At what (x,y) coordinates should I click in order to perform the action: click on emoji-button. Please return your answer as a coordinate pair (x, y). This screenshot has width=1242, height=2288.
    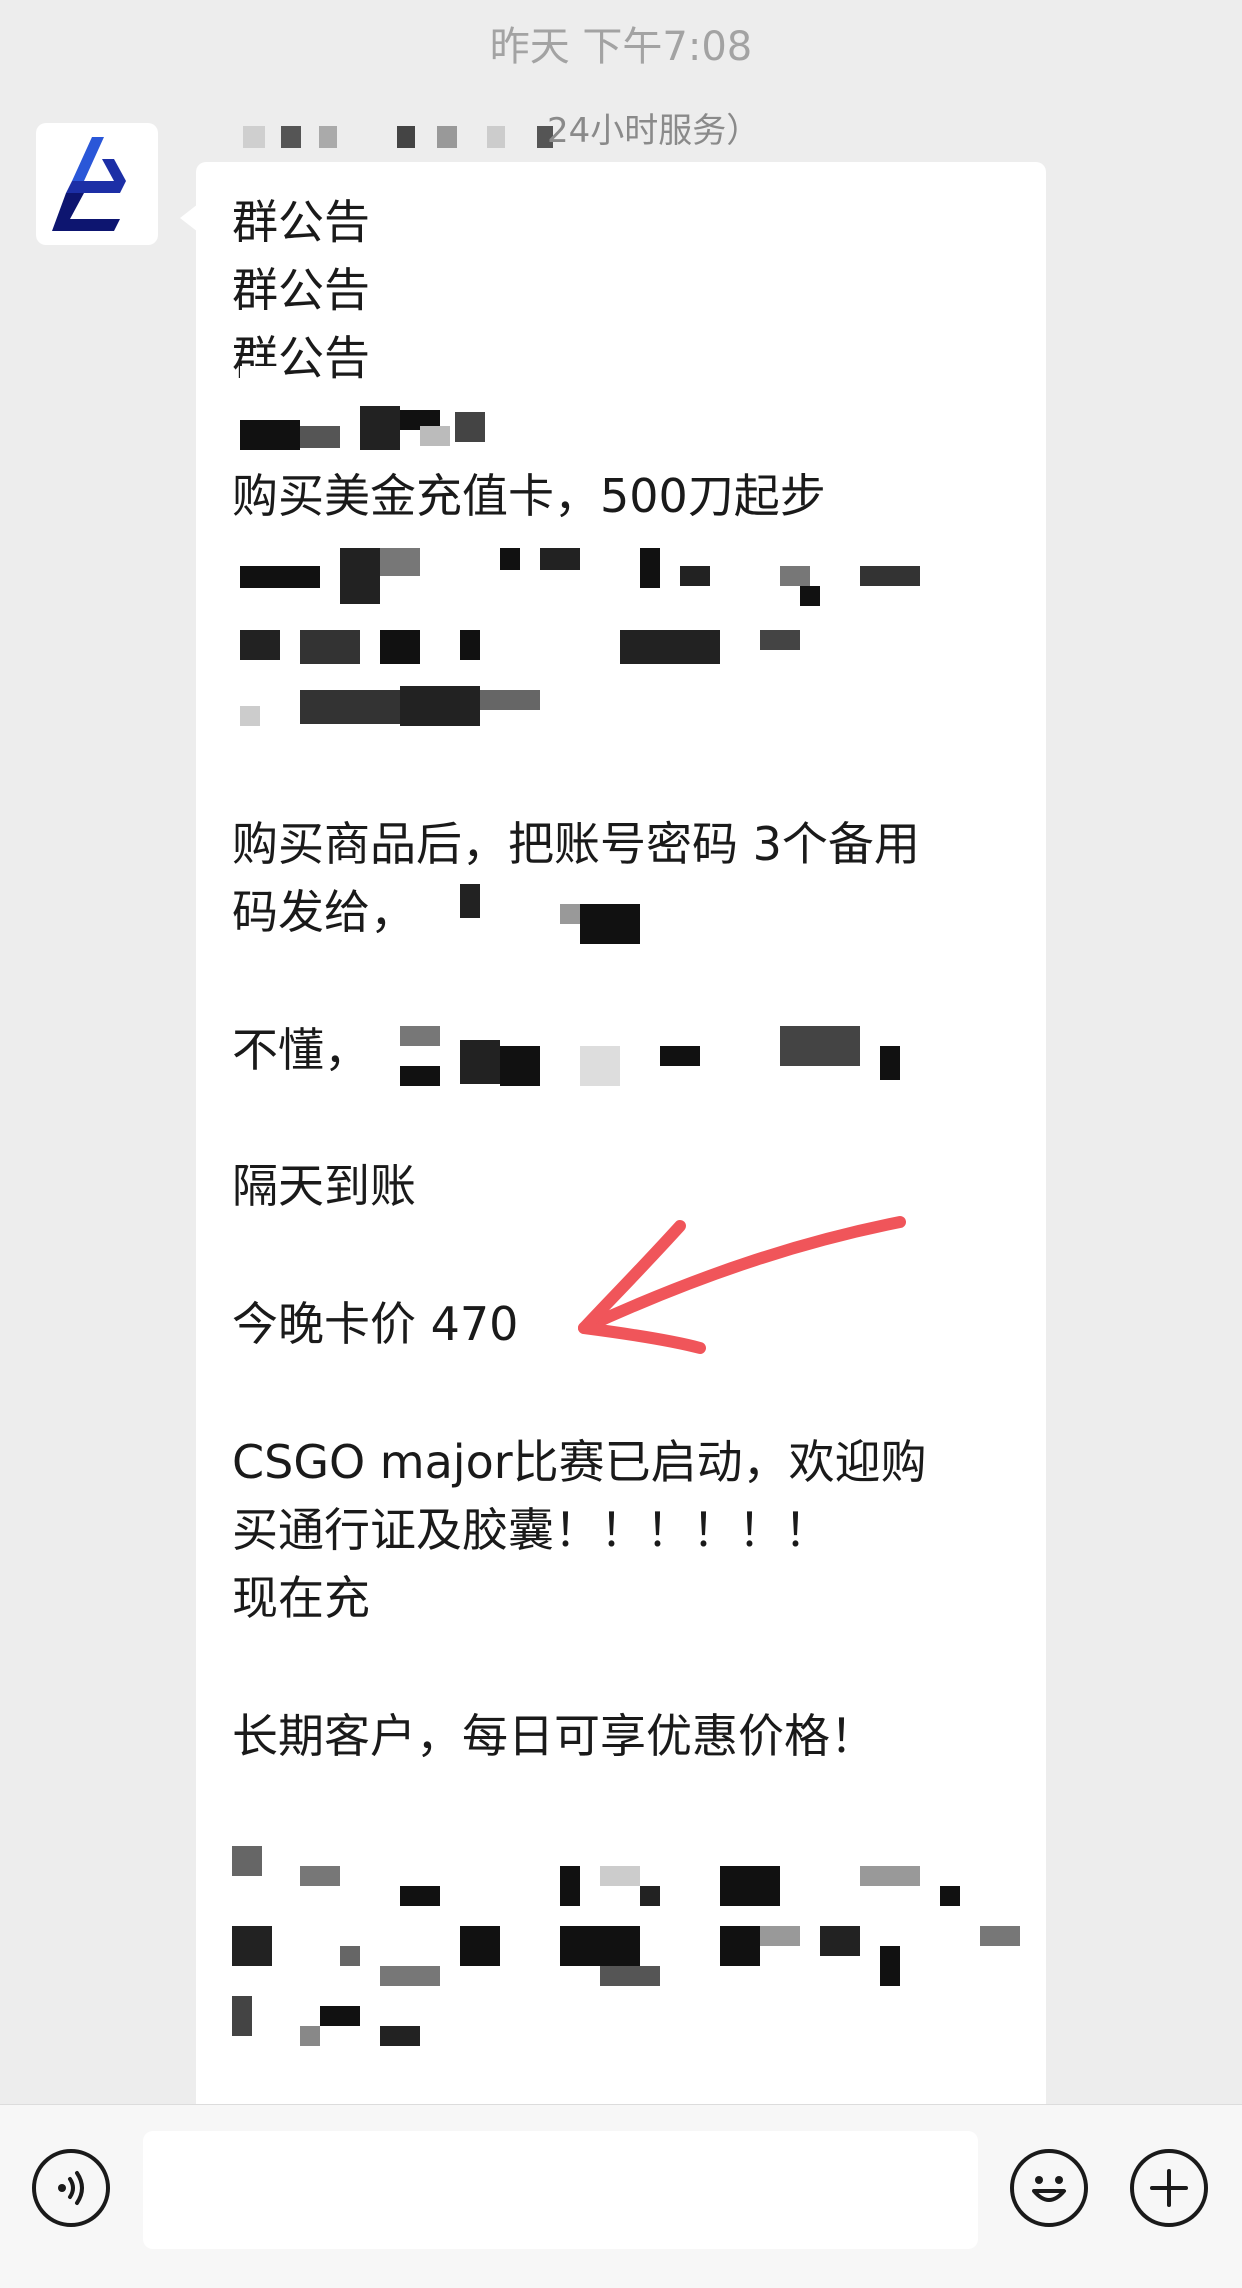
    Looking at the image, I should click on (1049, 2188).